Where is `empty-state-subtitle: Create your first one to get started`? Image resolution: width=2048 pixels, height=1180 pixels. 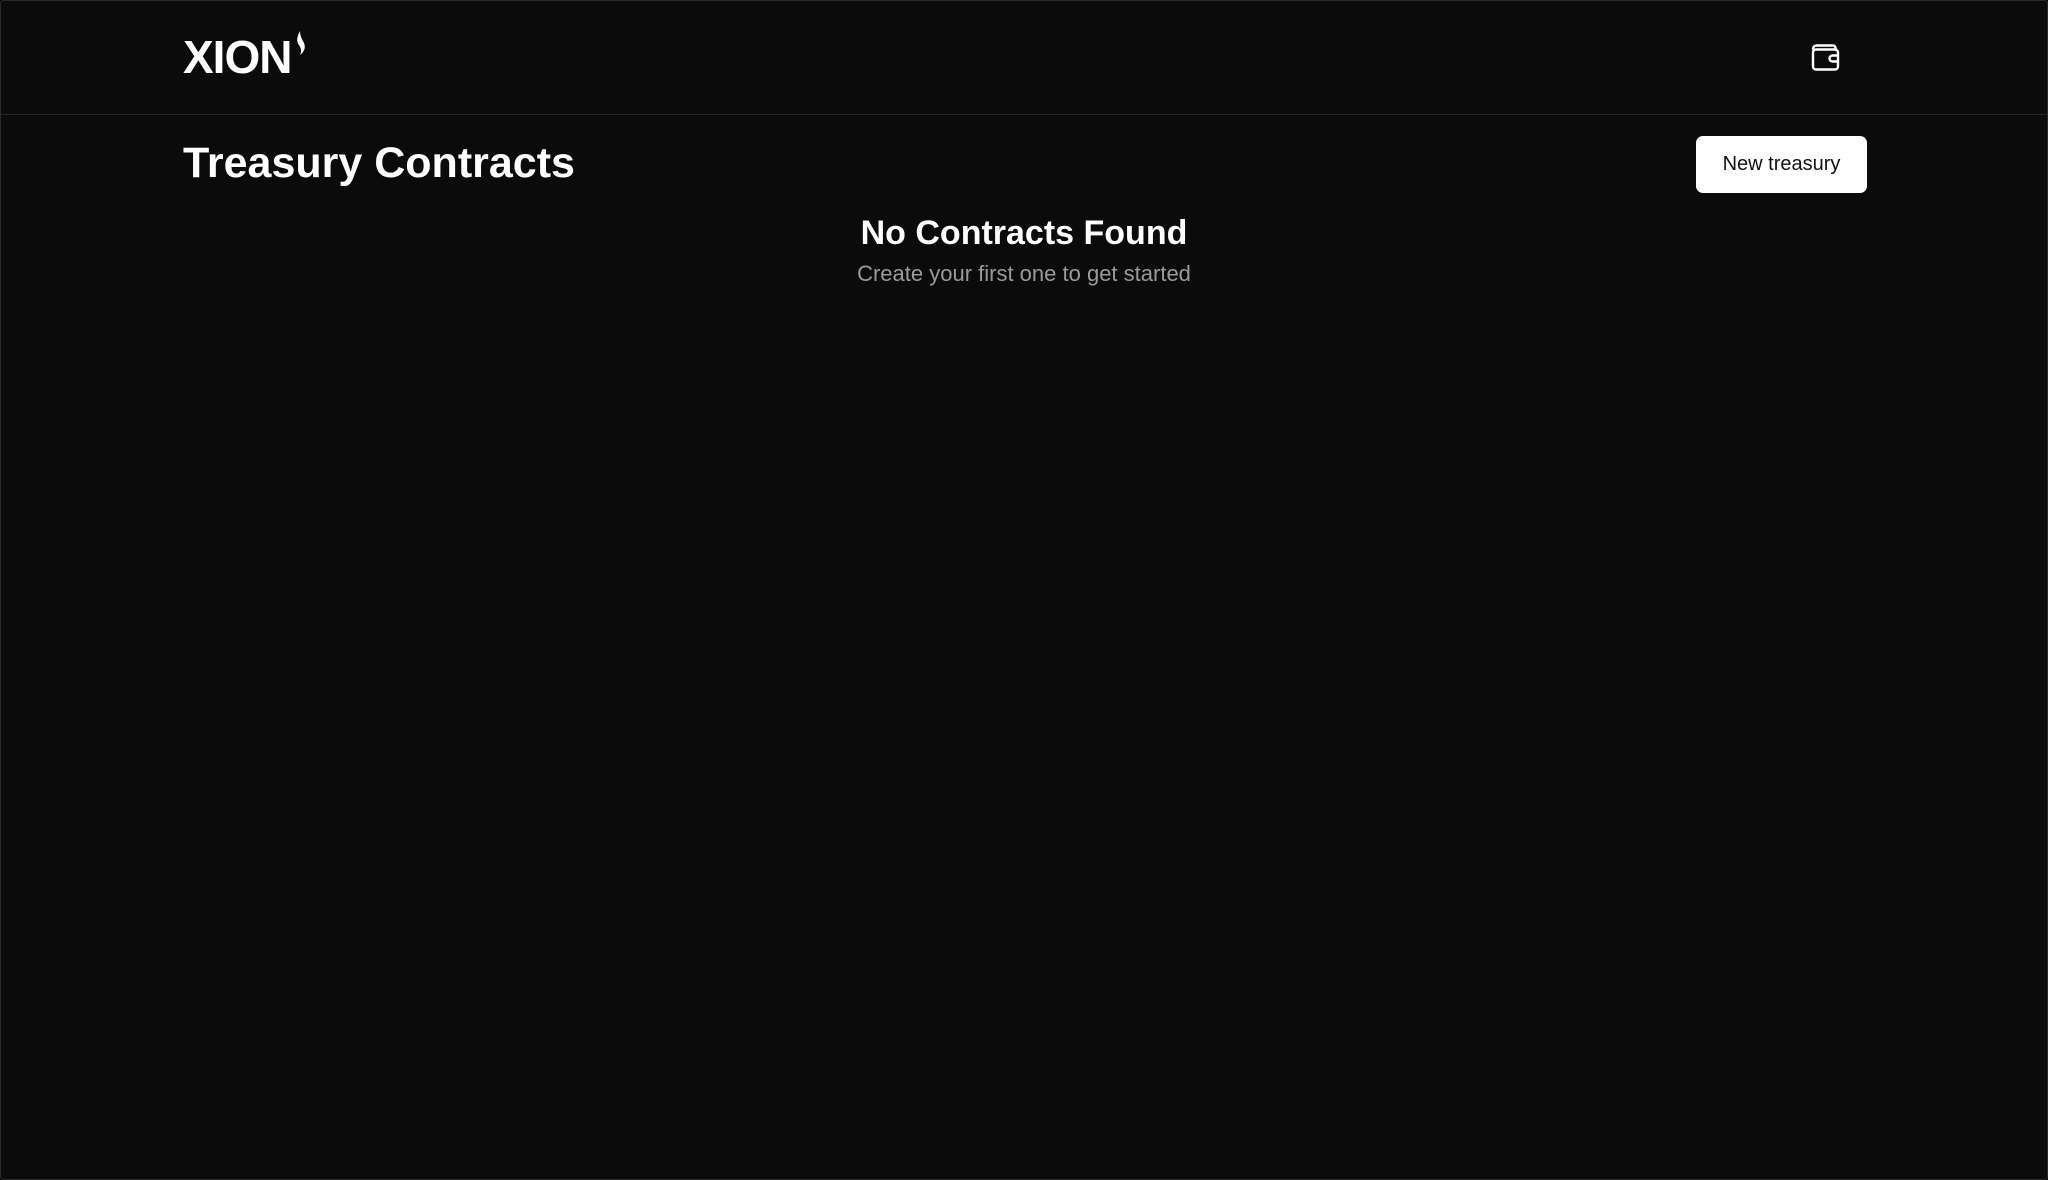 empty-state-subtitle: Create your first one to get started is located at coordinates (1024, 273).